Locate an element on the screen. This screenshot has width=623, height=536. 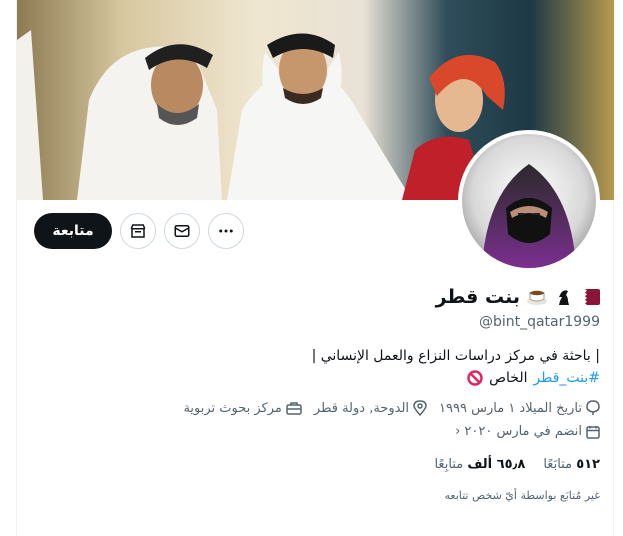
avatar-image is located at coordinates (529, 201).